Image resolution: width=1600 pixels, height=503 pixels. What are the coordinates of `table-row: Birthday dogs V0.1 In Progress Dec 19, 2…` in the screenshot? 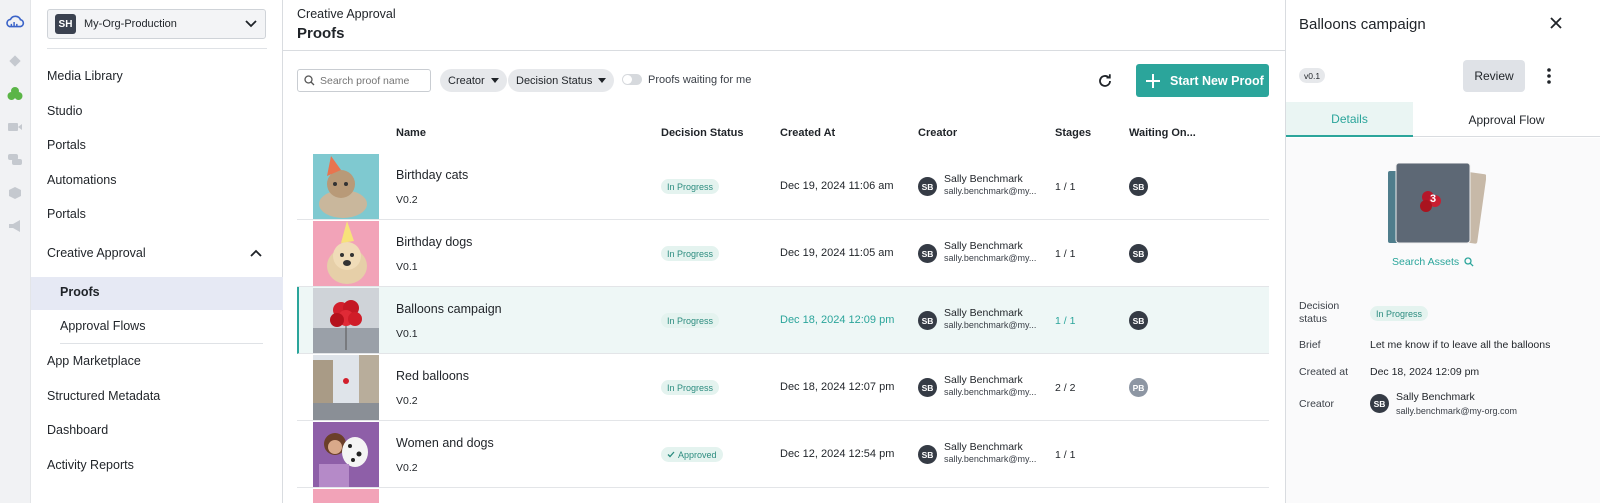 It's located at (783, 253).